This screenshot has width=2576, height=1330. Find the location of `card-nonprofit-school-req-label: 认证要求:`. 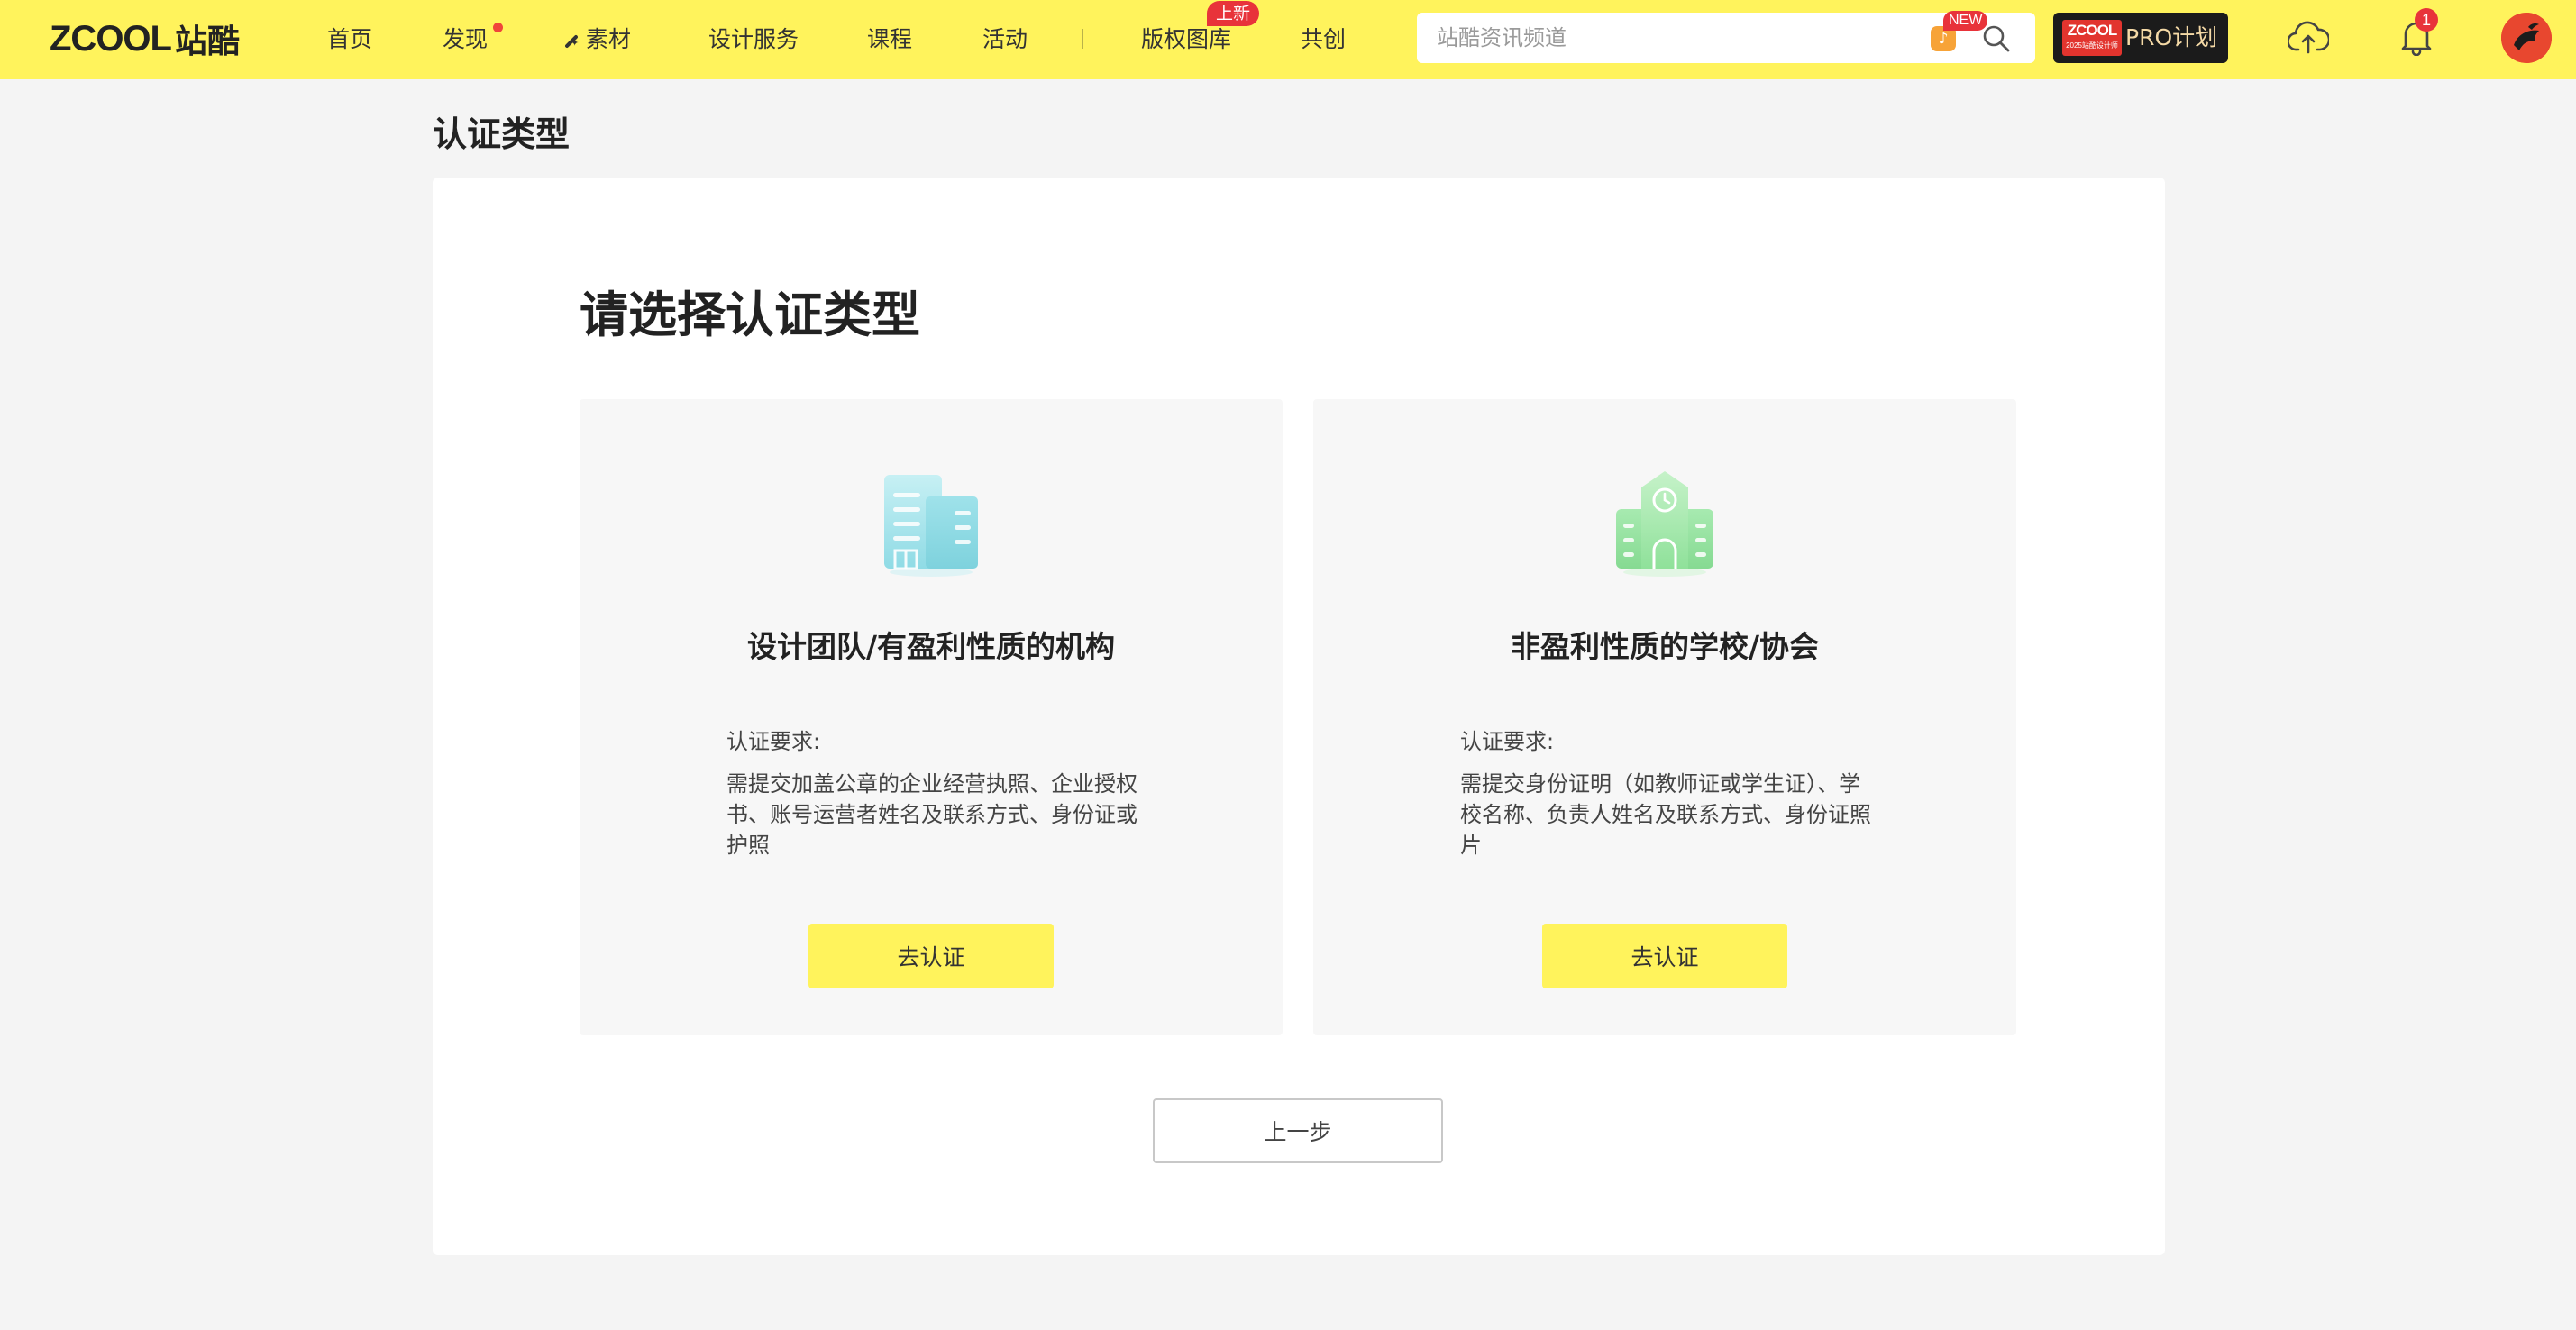

card-nonprofit-school-req-label: 认证要求: is located at coordinates (1507, 741).